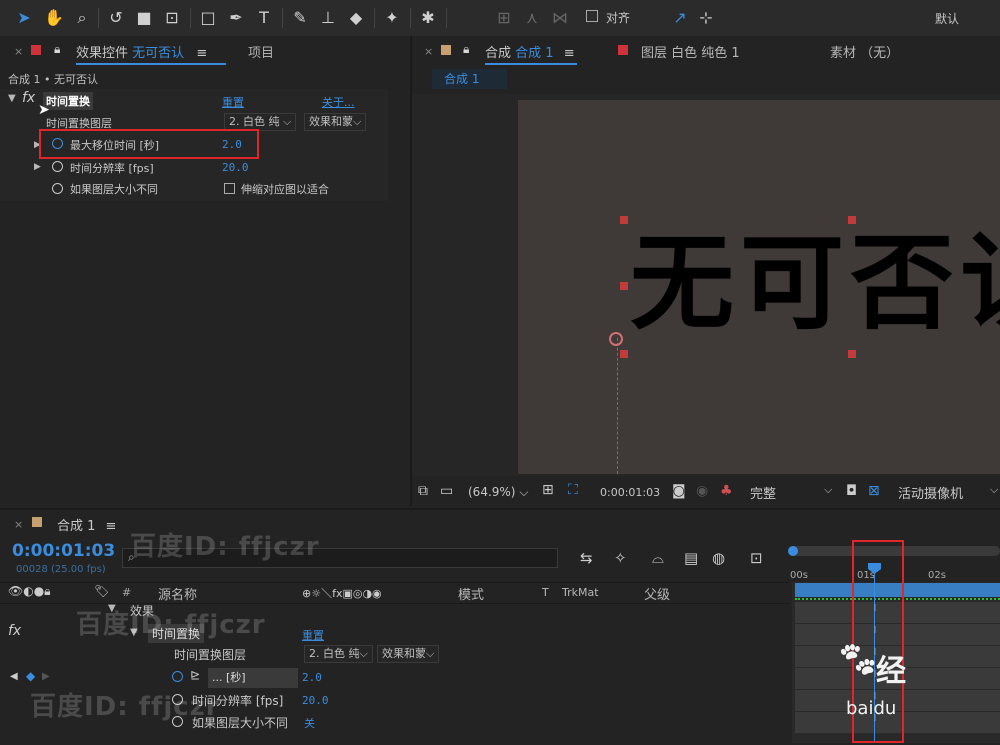  Describe the element at coordinates (545, 592) in the screenshot. I see `column-t: T` at that location.